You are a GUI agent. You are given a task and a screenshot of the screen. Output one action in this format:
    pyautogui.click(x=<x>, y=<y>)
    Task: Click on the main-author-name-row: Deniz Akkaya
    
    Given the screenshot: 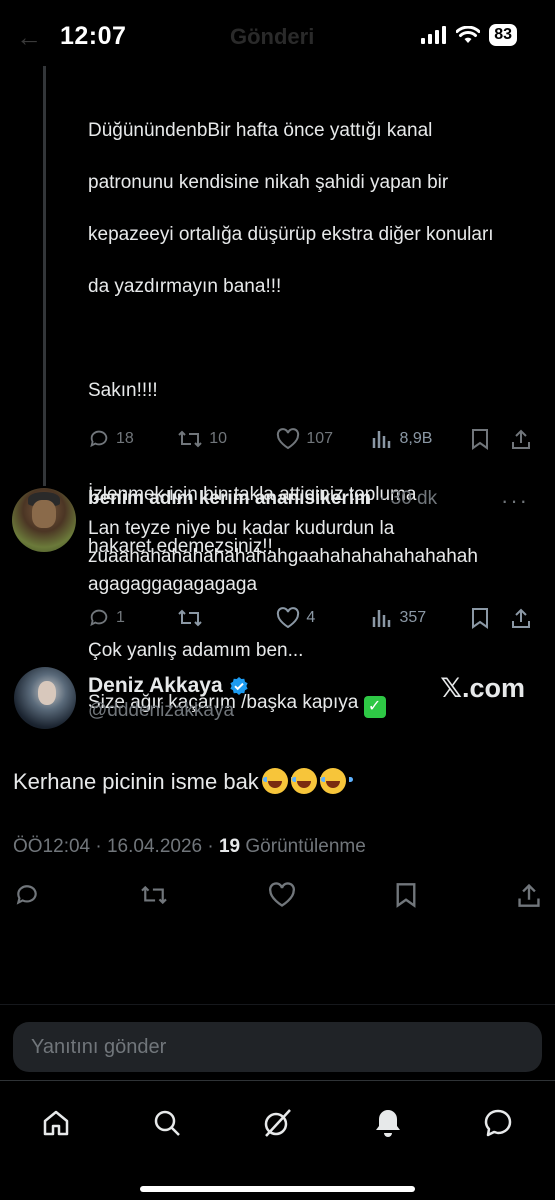 What is the action you would take?
    pyautogui.click(x=168, y=686)
    